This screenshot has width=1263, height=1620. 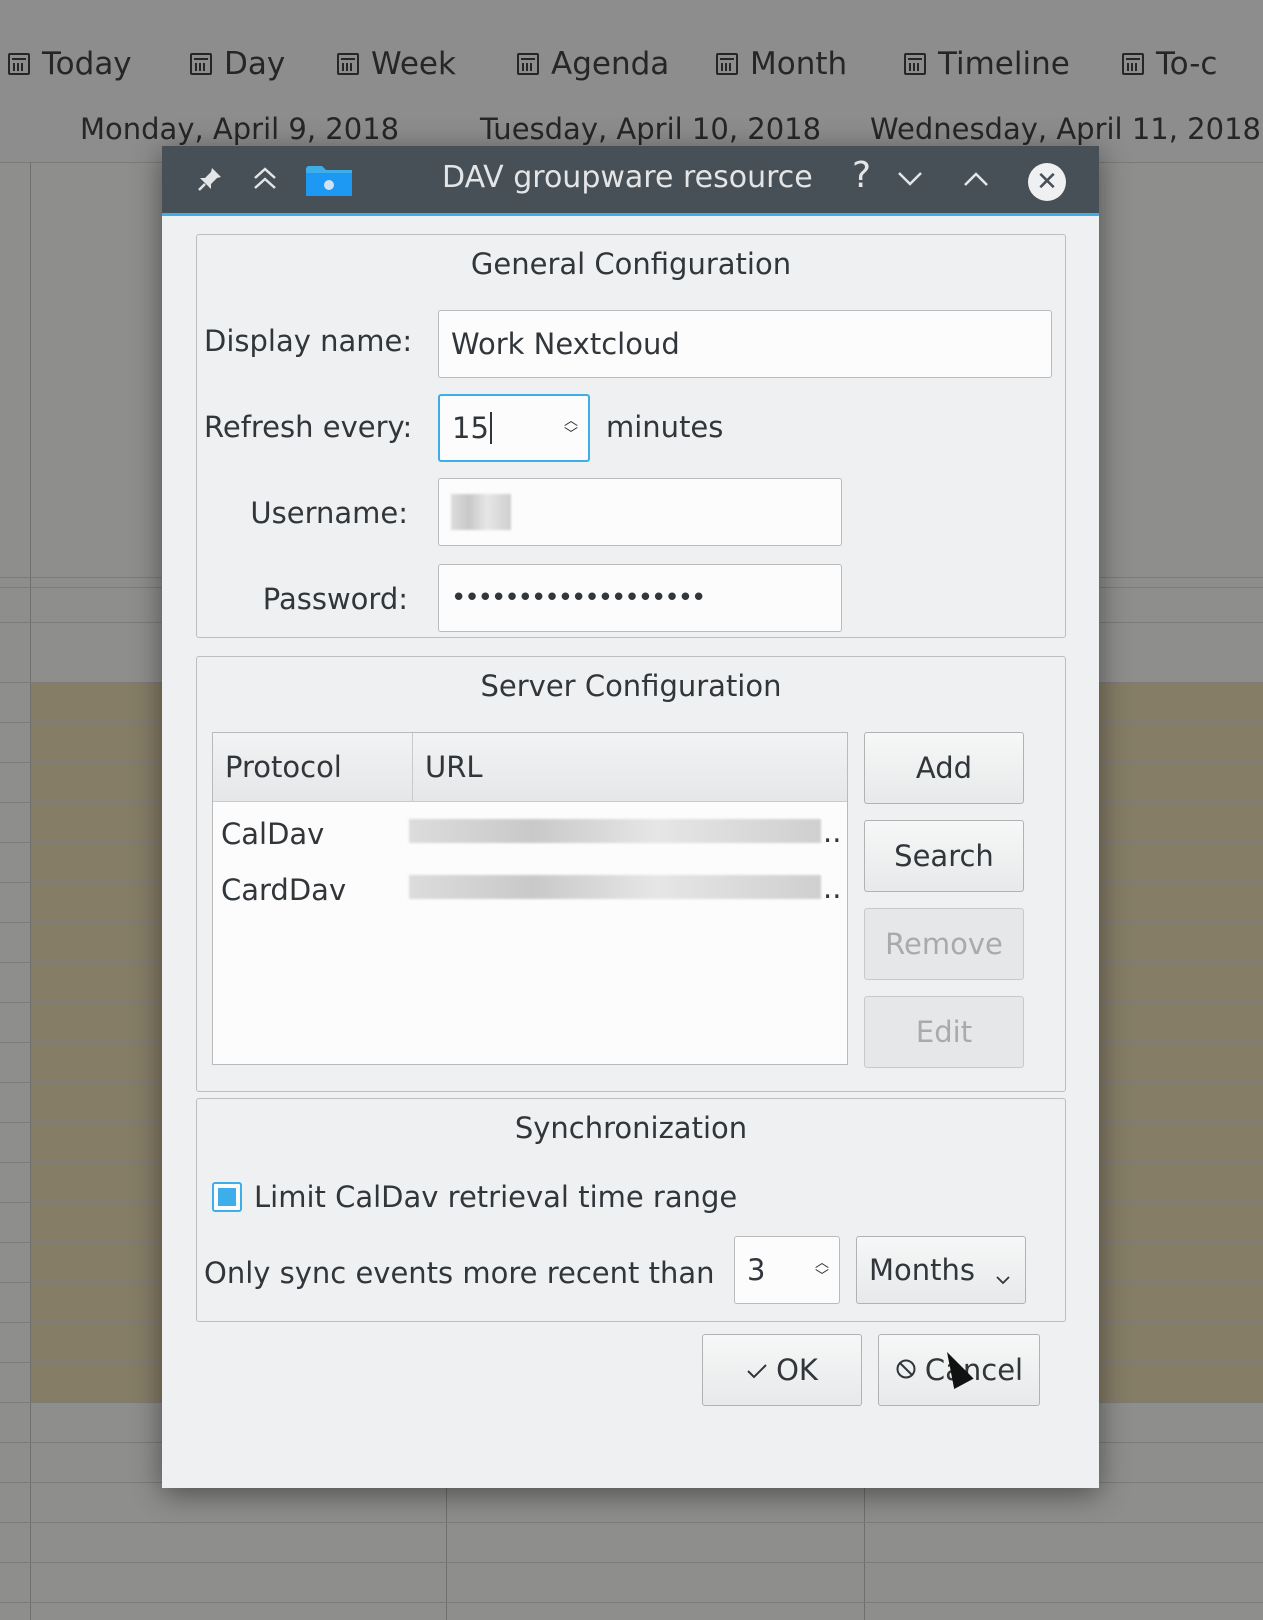 I want to click on checkbox-fill, so click(x=227, y=1197).